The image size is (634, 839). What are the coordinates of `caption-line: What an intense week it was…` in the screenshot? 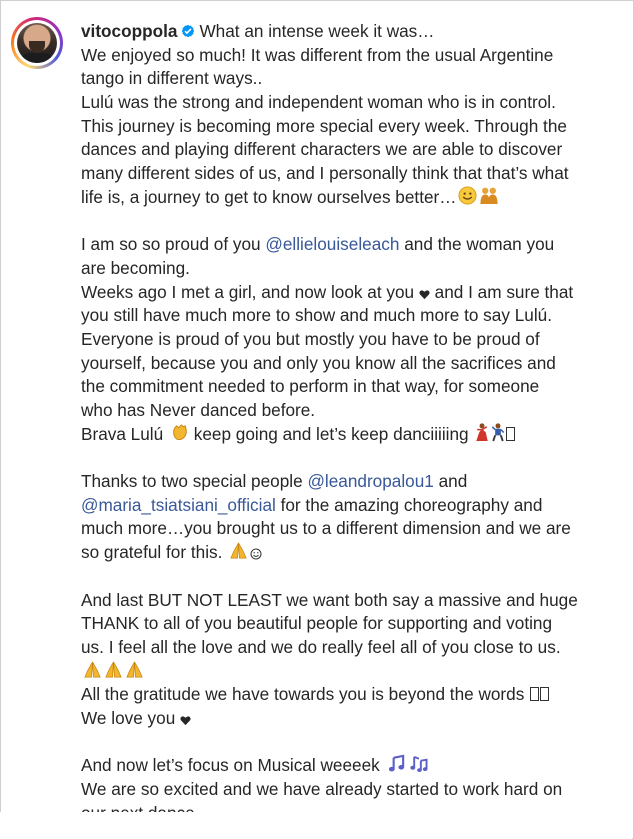 It's located at (317, 31).